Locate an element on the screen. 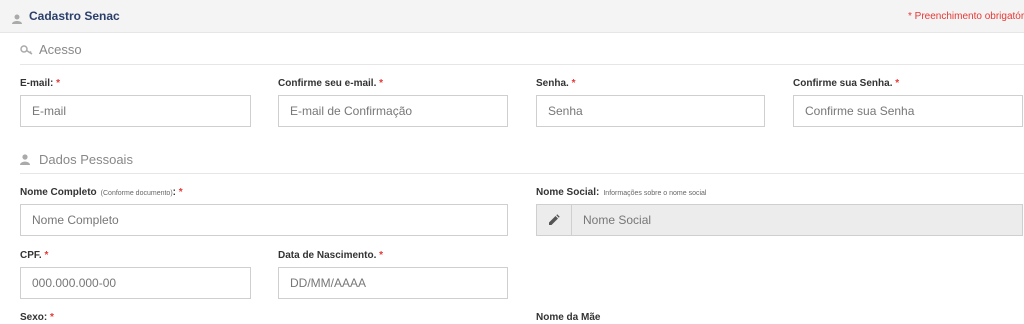 The image size is (1024, 324). edit-icon is located at coordinates (554, 219).